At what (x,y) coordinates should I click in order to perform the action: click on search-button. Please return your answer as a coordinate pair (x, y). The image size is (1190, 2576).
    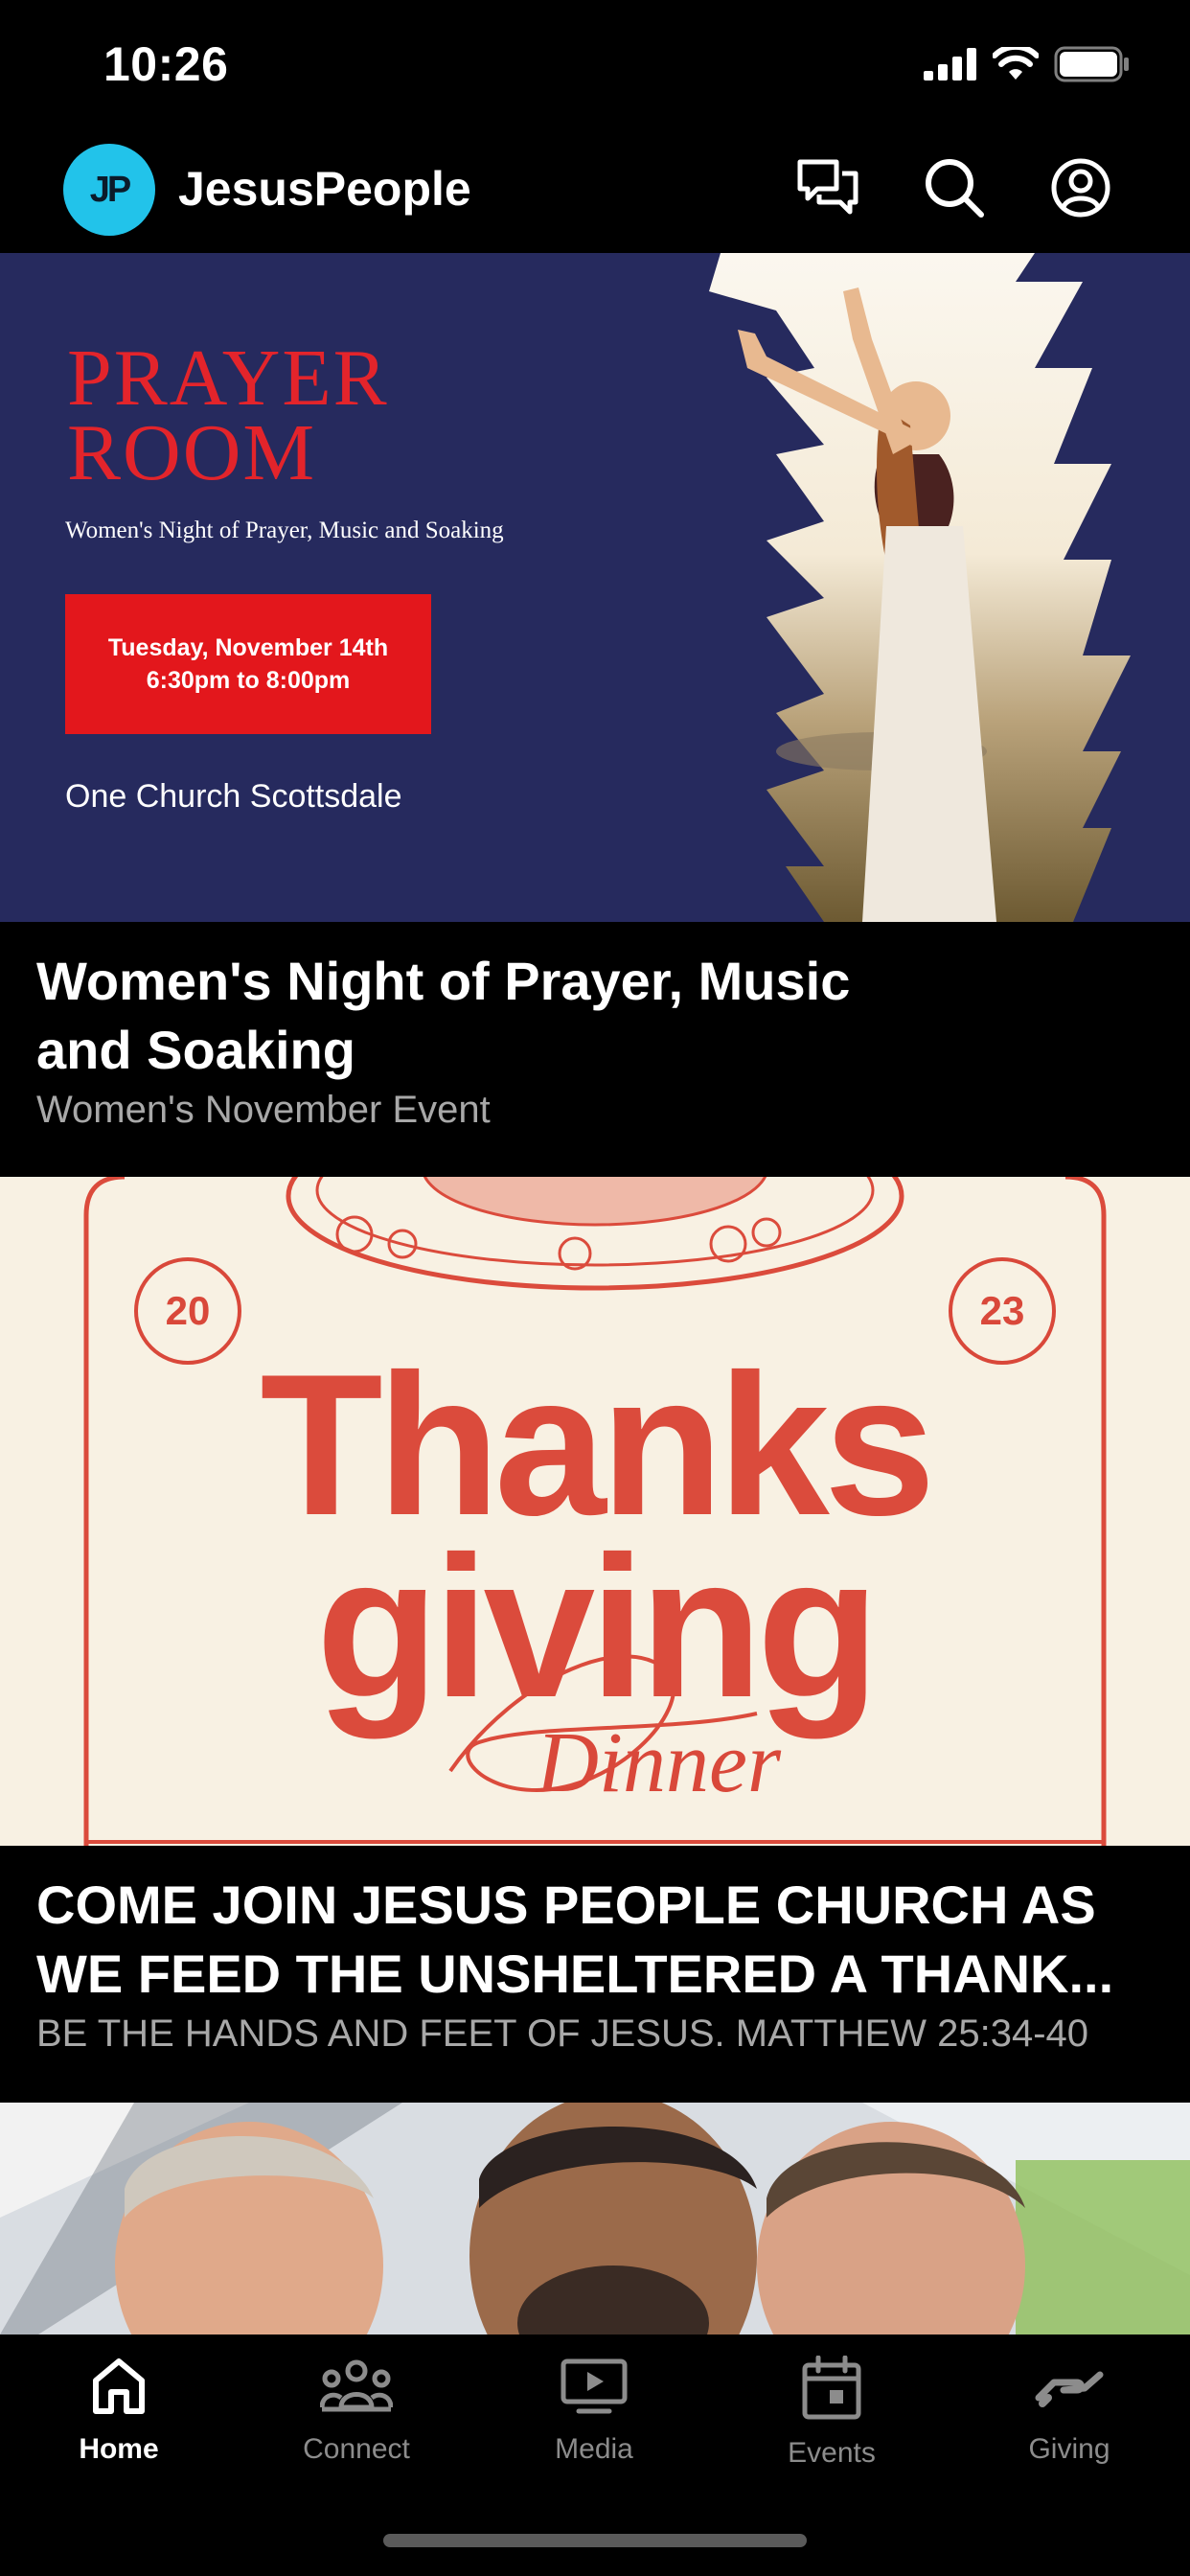
    Looking at the image, I should click on (955, 189).